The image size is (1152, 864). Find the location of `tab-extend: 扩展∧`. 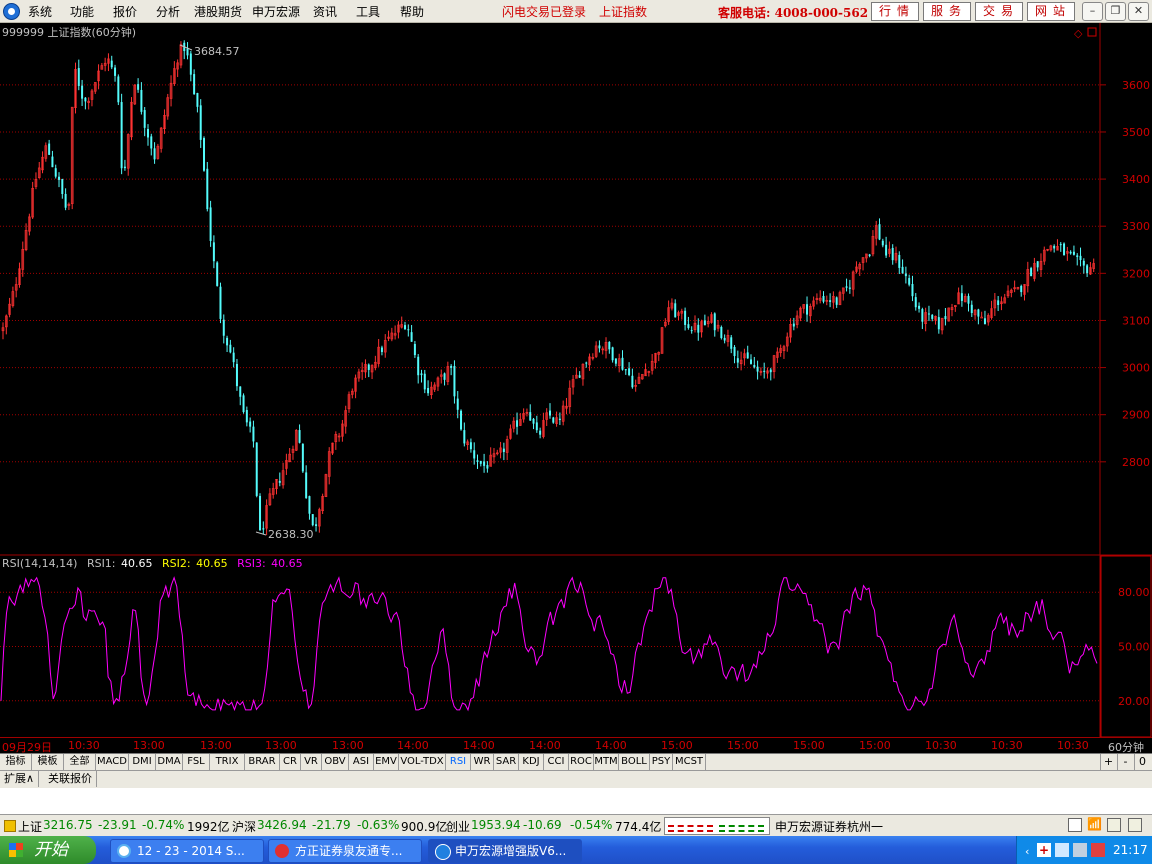

tab-extend: 扩展∧ is located at coordinates (20, 779).